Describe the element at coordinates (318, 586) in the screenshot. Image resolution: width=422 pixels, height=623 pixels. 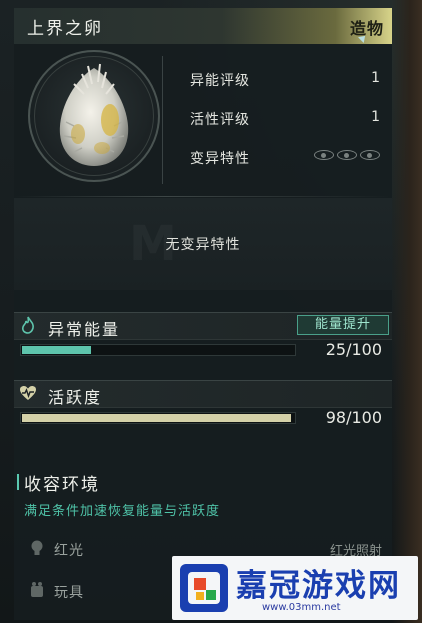
I see `site-watermark-name: 嘉冠游戏网` at that location.